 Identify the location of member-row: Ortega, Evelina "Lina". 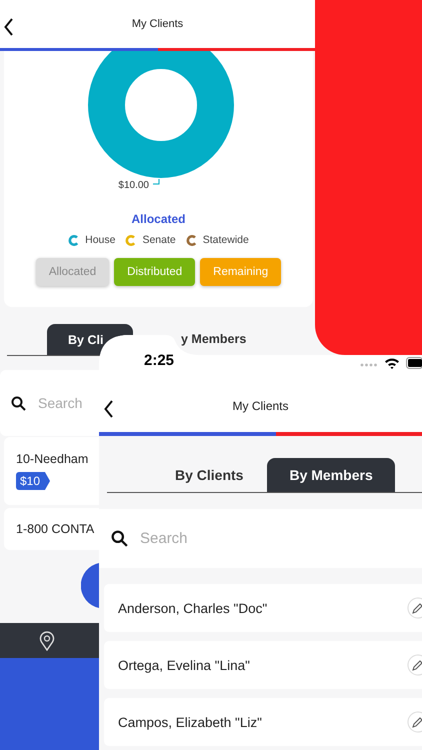
(263, 665).